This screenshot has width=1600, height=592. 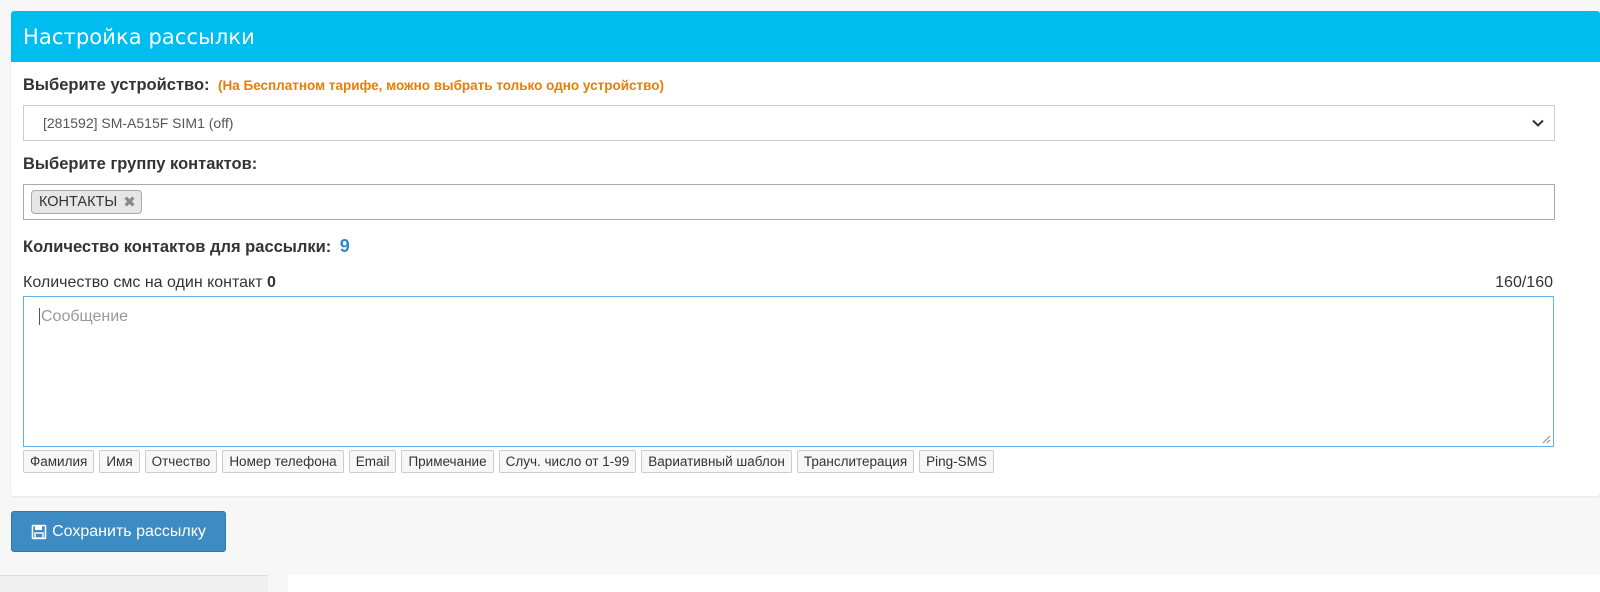 What do you see at coordinates (944, 583) in the screenshot?
I see `footer-right-strip` at bounding box center [944, 583].